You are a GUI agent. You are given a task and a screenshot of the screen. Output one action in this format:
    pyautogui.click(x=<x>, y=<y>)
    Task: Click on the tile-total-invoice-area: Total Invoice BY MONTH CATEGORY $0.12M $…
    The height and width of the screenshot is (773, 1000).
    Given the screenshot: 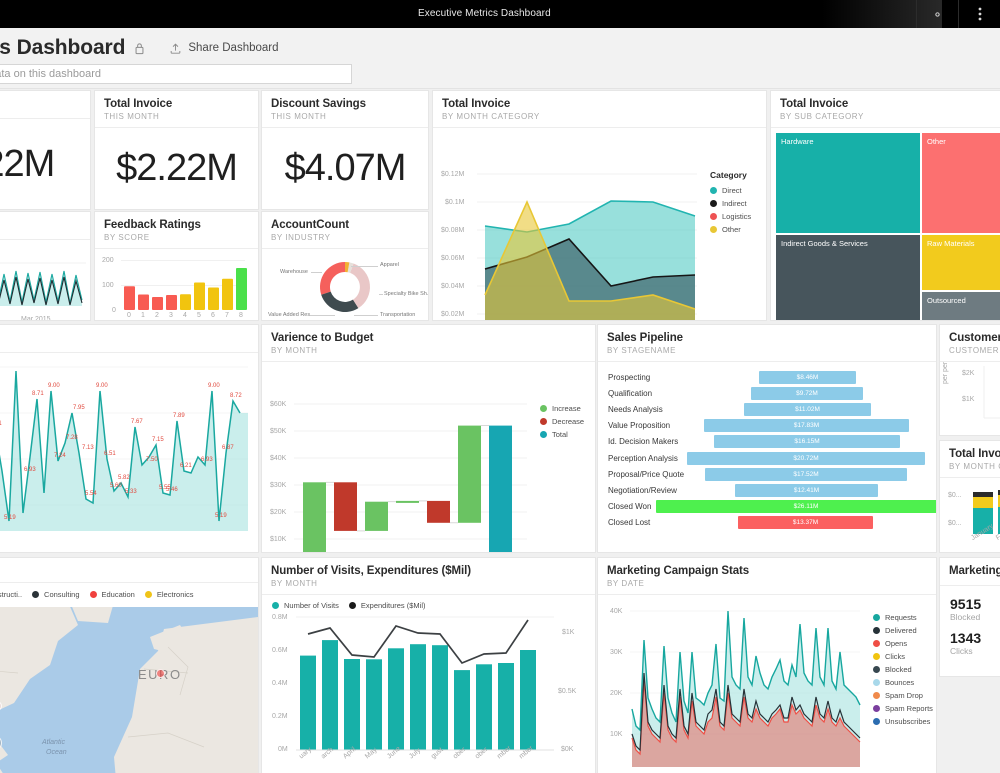 What is the action you would take?
    pyautogui.click(x=599, y=205)
    